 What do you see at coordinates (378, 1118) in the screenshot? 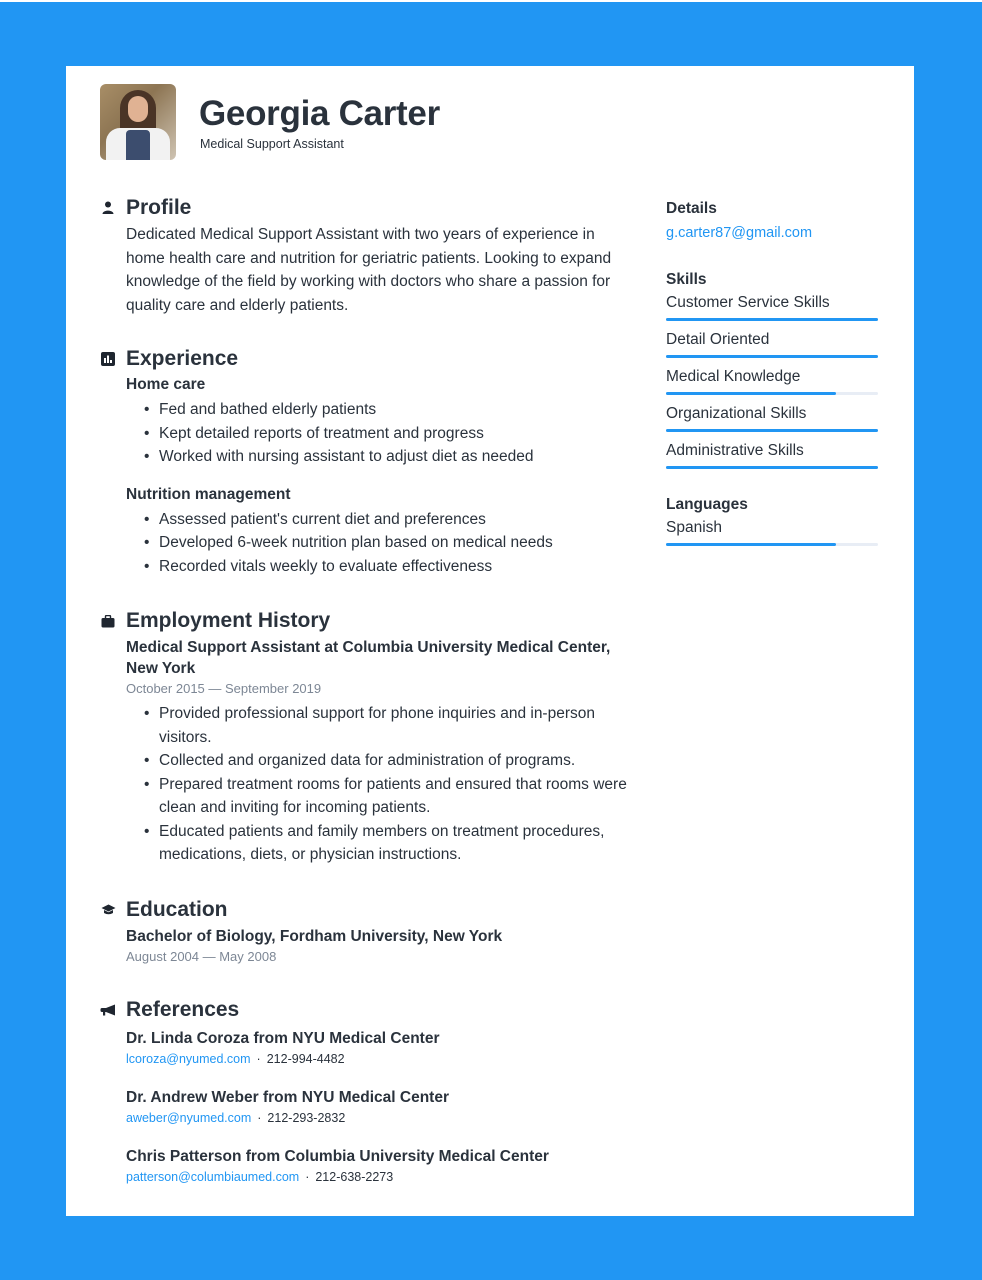
I see `reference-contact: aweber@nyumed.com · 212-293-2832` at bounding box center [378, 1118].